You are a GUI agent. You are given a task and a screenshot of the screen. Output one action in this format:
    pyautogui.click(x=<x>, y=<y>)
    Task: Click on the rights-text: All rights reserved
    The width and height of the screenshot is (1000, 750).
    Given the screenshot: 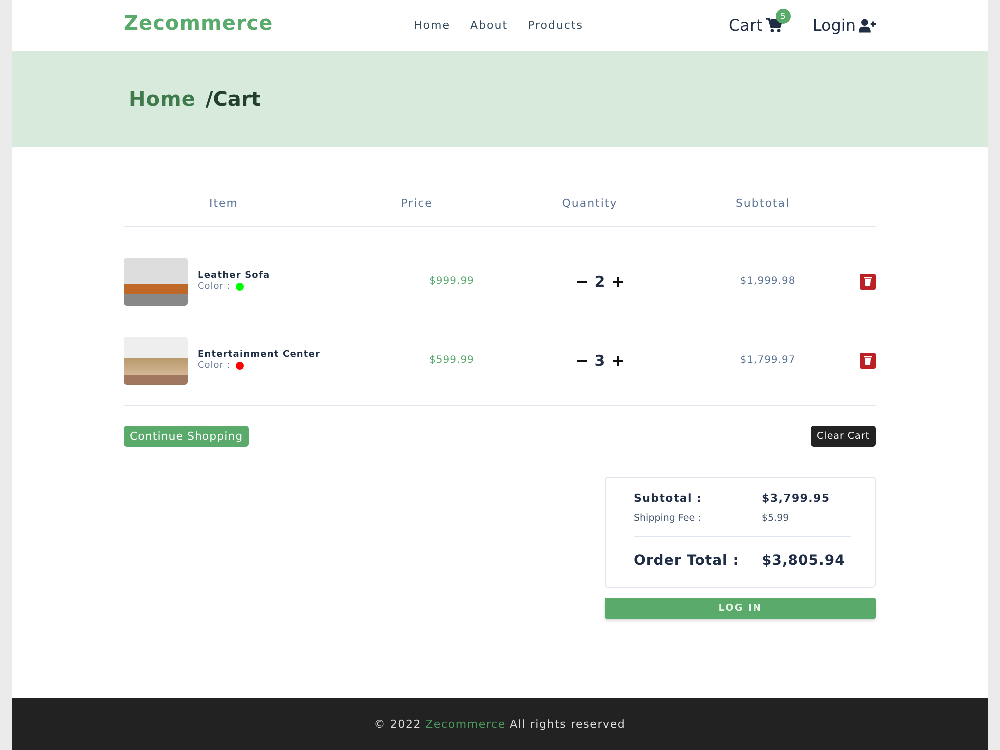 What is the action you would take?
    pyautogui.click(x=568, y=724)
    